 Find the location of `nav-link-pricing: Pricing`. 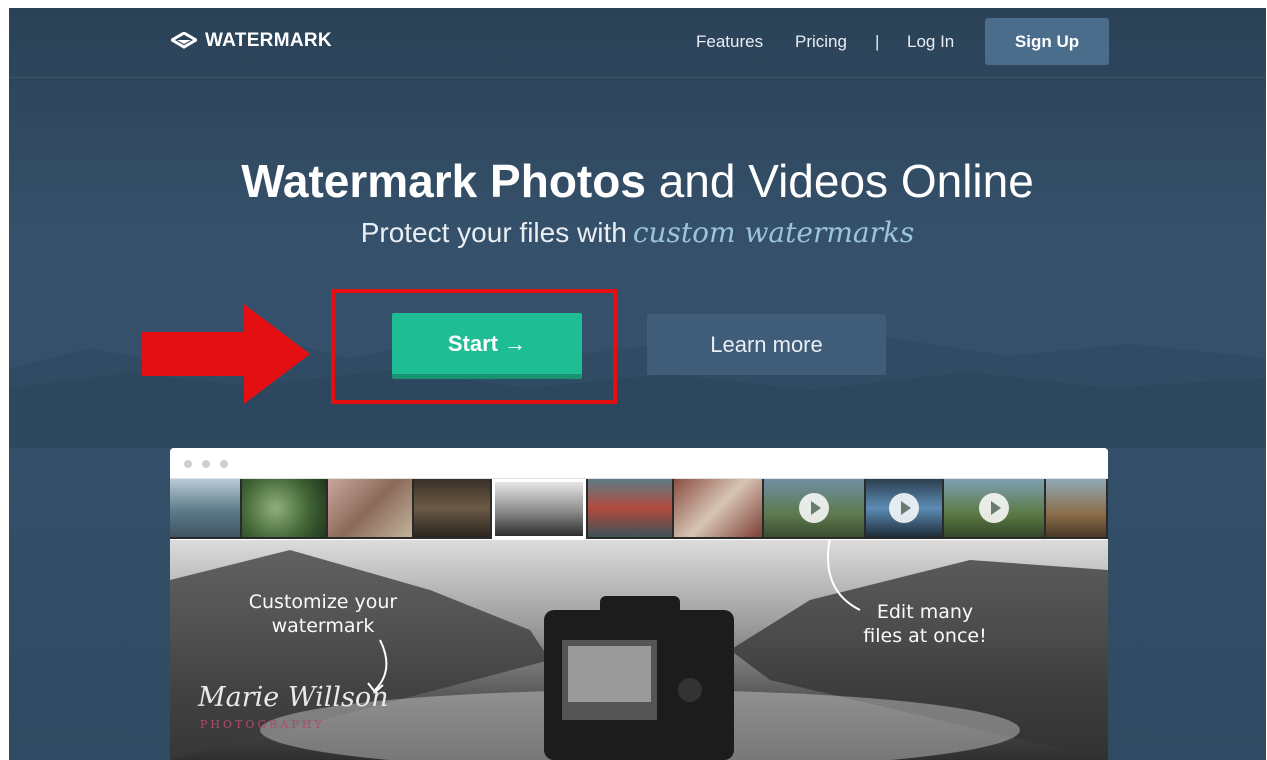

nav-link-pricing: Pricing is located at coordinates (821, 42).